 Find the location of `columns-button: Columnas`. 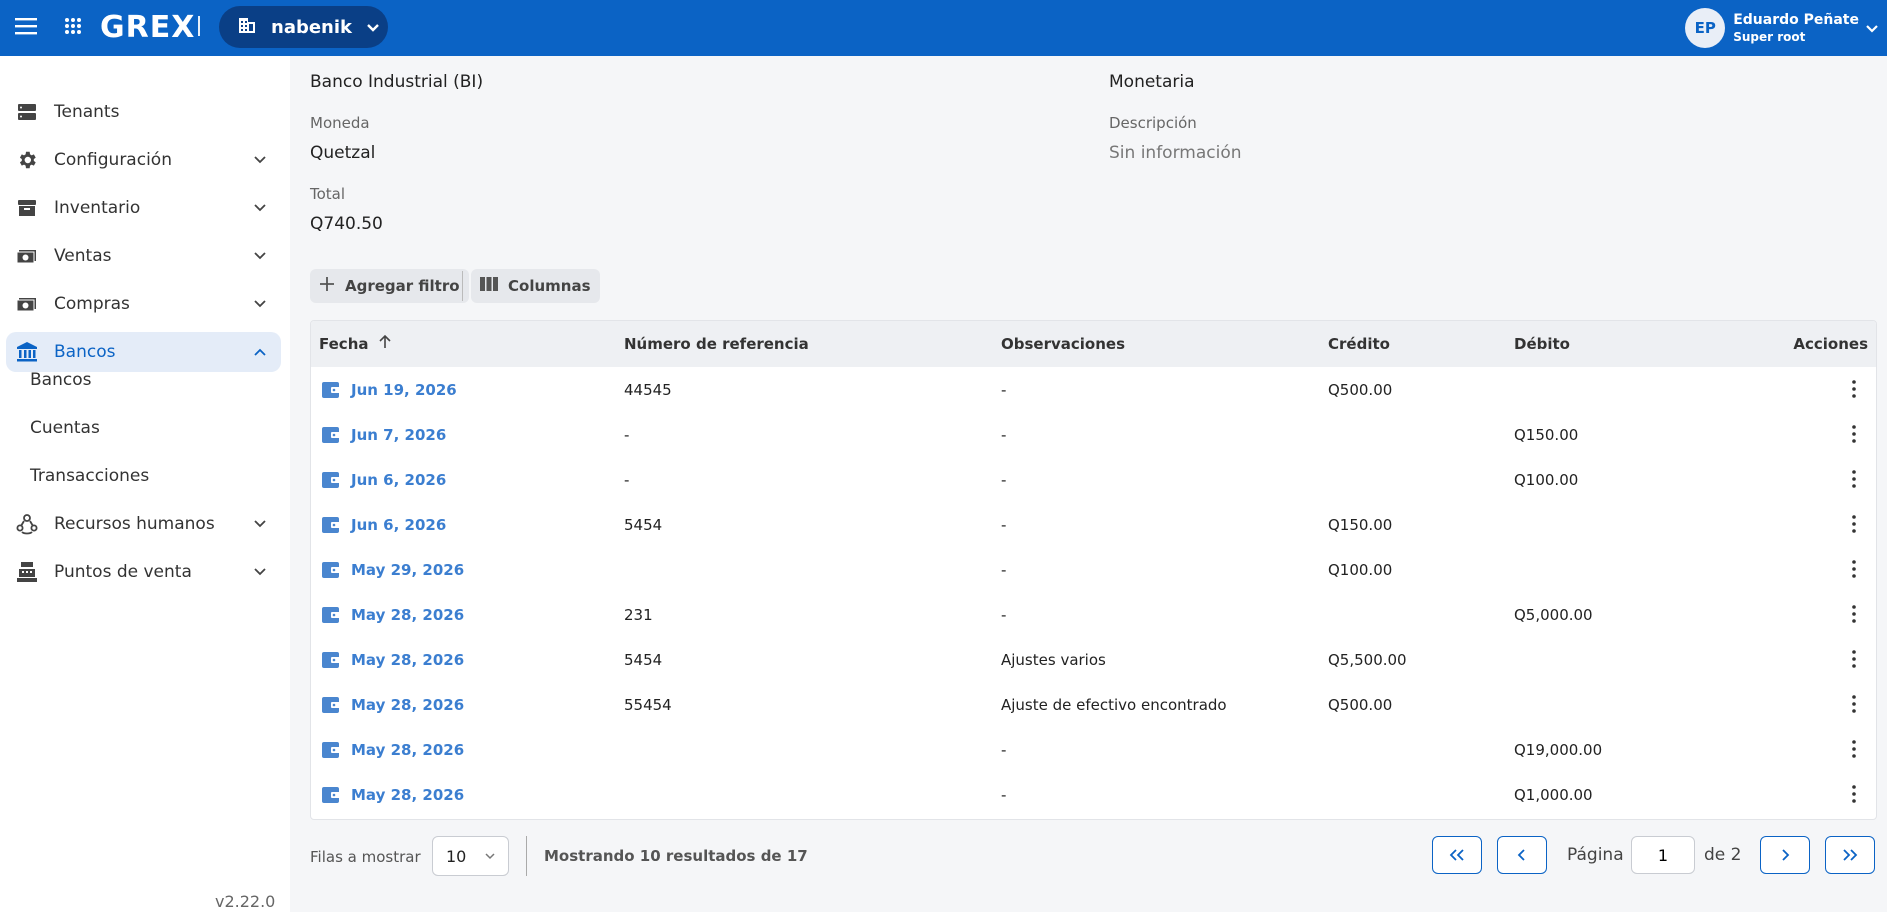

columns-button: Columnas is located at coordinates (535, 286).